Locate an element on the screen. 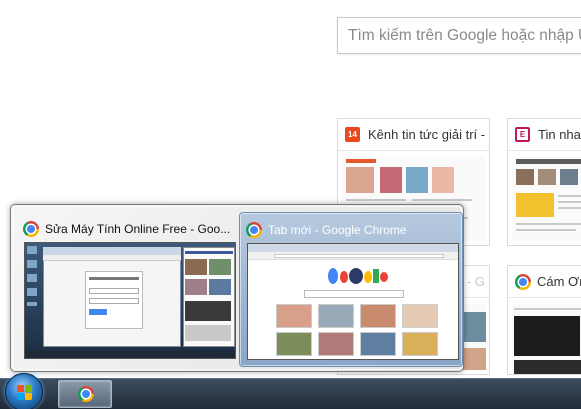 Image resolution: width=581 pixels, height=409 pixels. start-flag-green is located at coordinates (28, 388).